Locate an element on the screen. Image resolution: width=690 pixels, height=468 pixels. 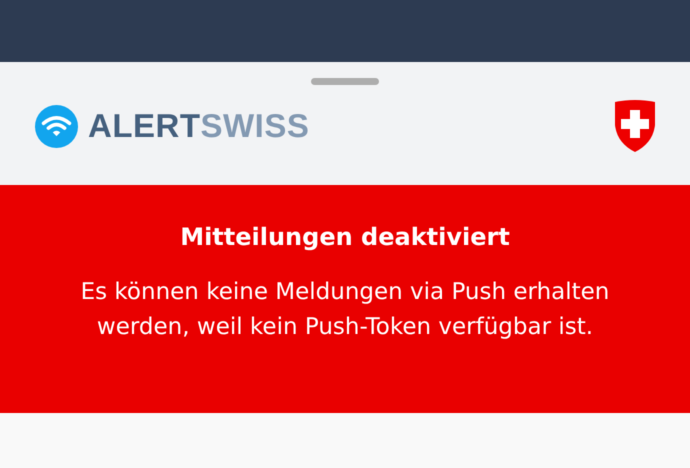
drag-handle is located at coordinates (345, 81).